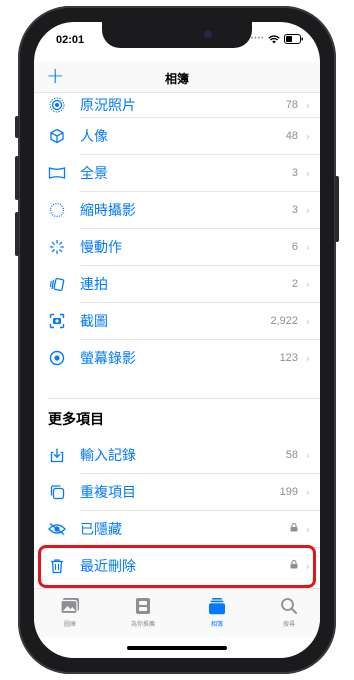 Image resolution: width=354 pixels, height=680 pixels. I want to click on battery-icon, so click(293, 39).